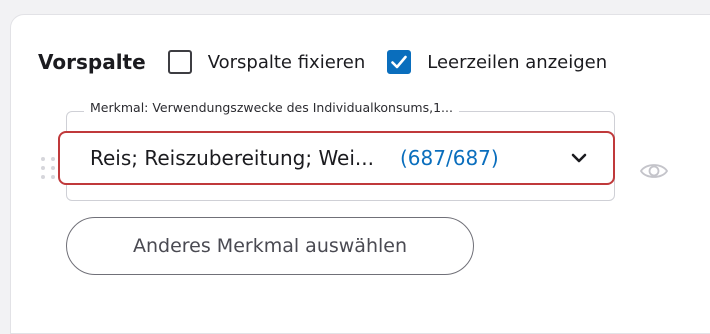  I want to click on fix-column-checkbox, so click(179, 62).